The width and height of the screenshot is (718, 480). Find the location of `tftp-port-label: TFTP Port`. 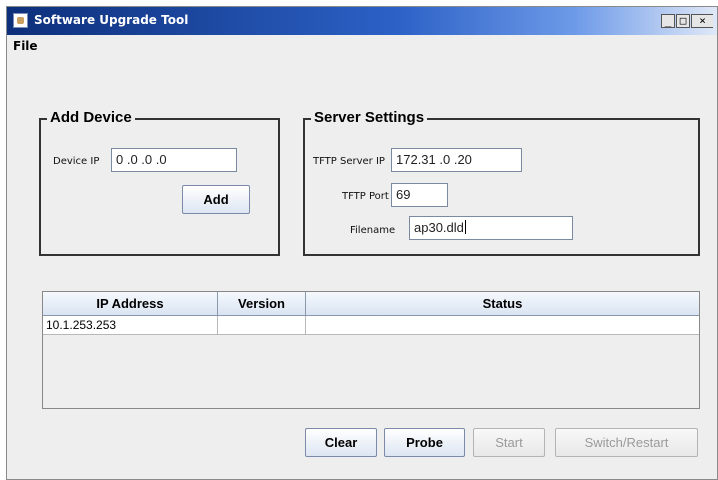

tftp-port-label: TFTP Port is located at coordinates (365, 196).